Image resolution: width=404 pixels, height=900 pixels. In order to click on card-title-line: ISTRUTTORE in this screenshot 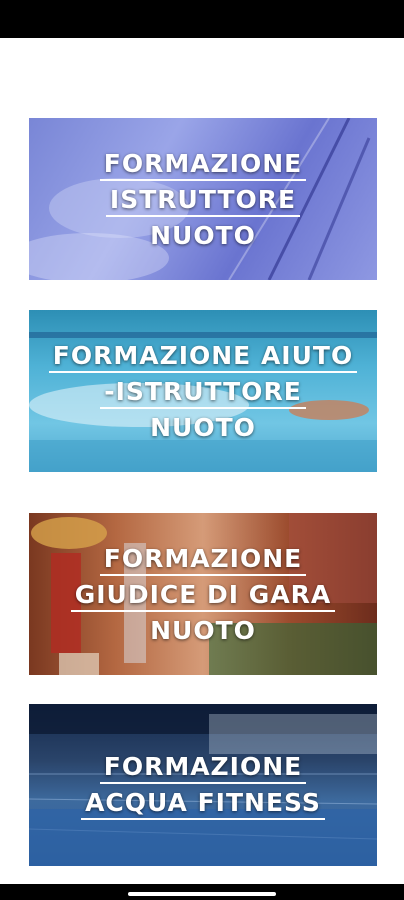, I will do `click(203, 200)`.